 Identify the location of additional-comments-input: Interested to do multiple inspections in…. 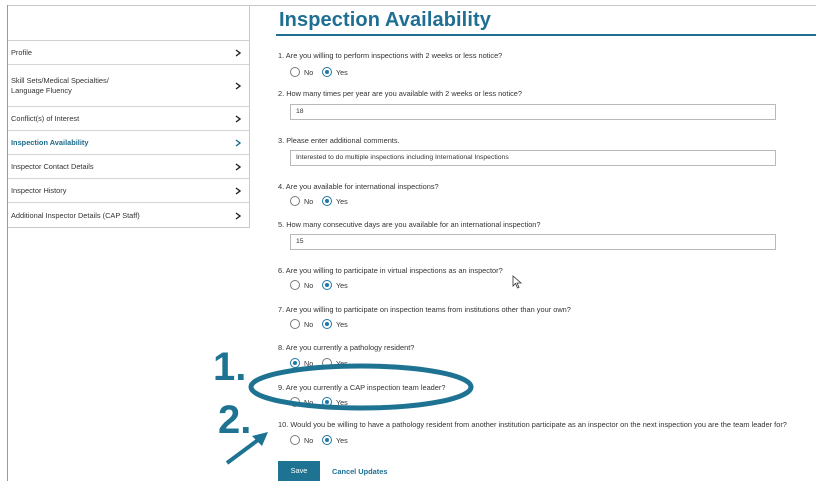
(533, 158).